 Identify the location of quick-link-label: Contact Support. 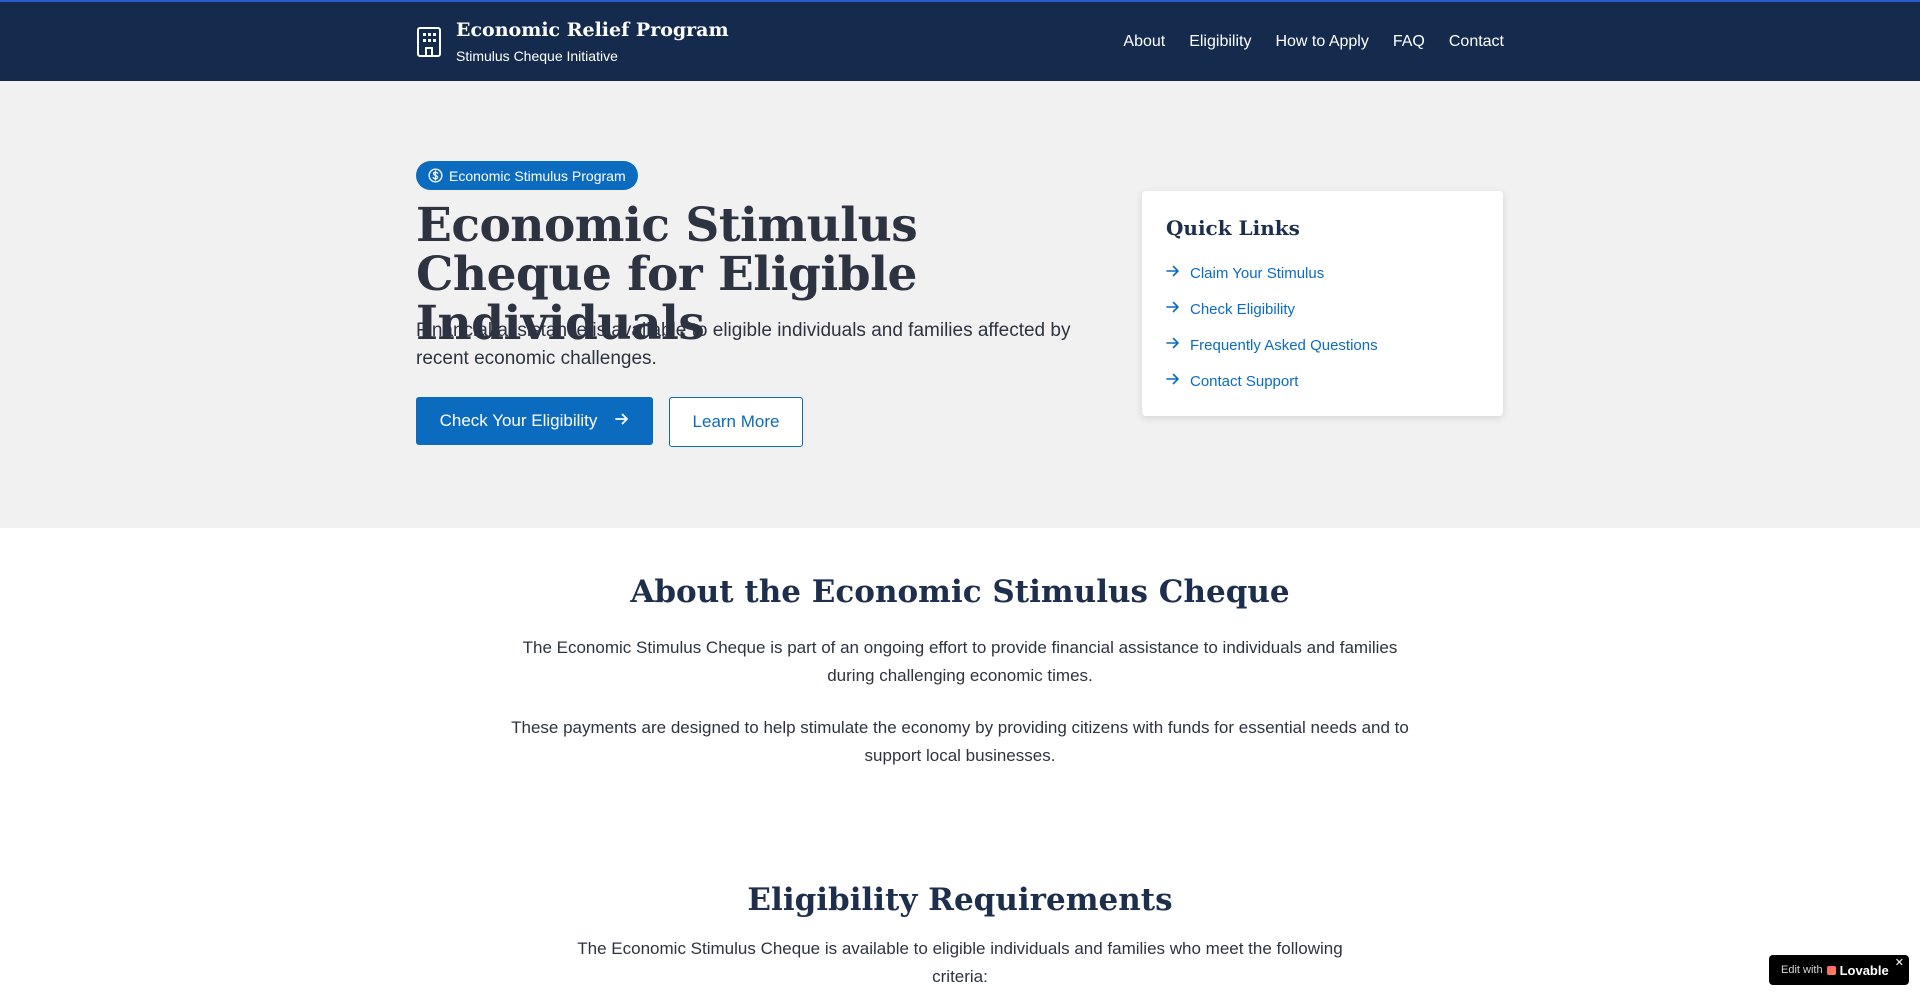
(1244, 381).